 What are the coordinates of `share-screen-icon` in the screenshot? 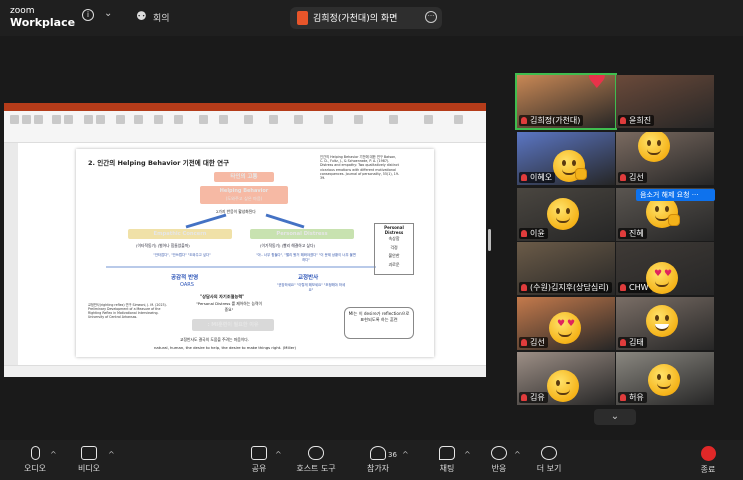 It's located at (259, 453).